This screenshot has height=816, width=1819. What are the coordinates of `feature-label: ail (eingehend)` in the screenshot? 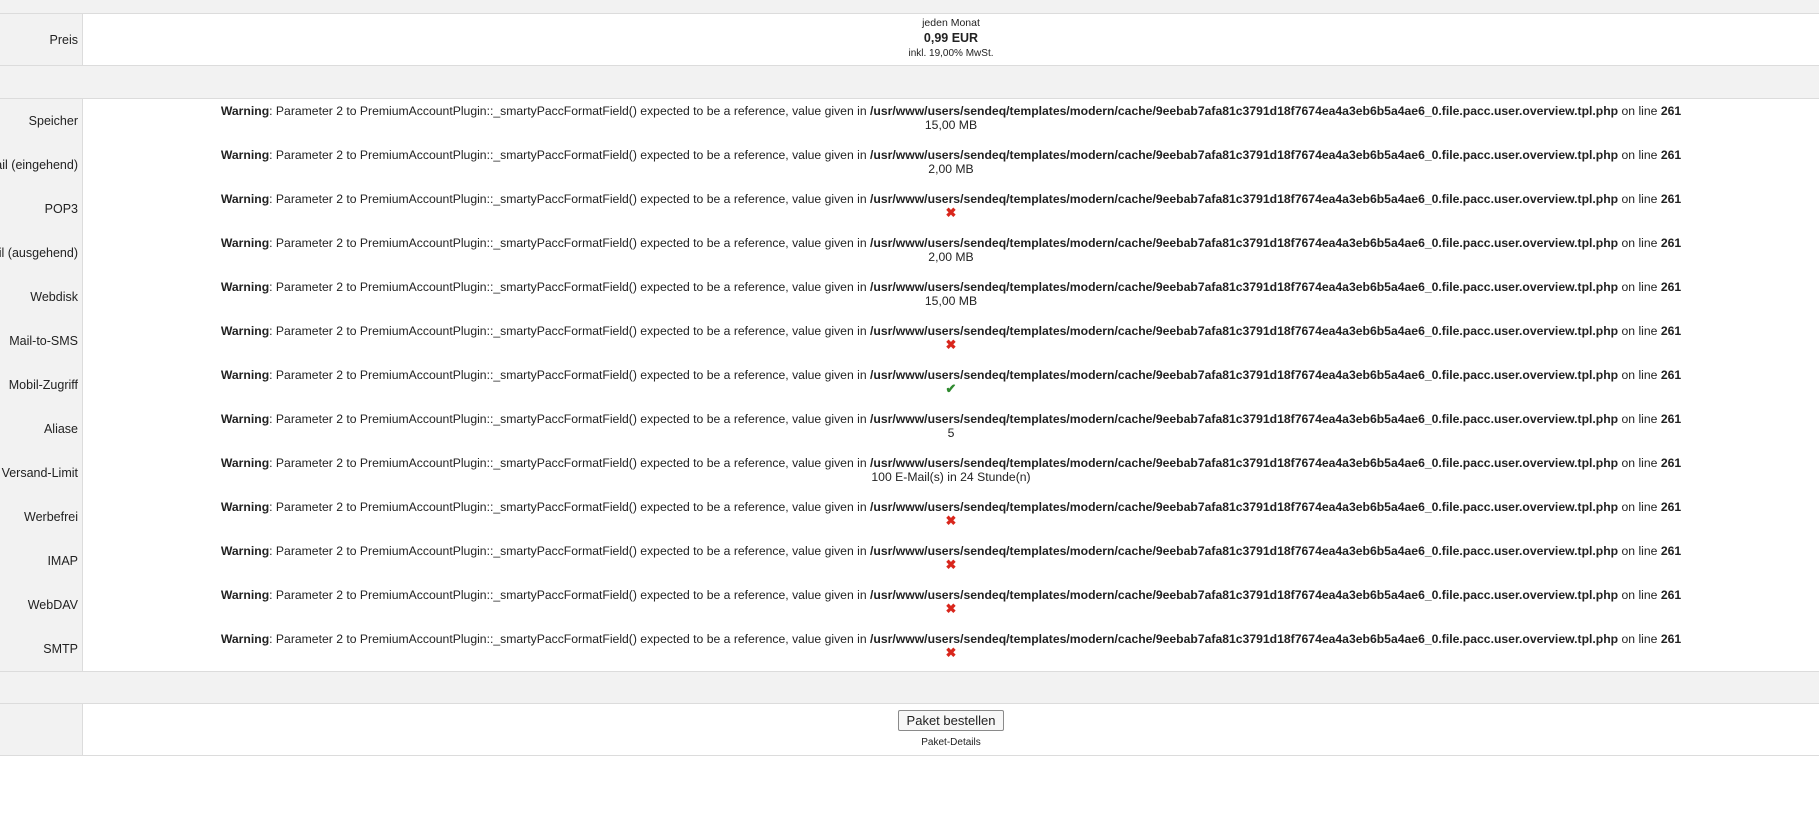 It's located at (39, 165).